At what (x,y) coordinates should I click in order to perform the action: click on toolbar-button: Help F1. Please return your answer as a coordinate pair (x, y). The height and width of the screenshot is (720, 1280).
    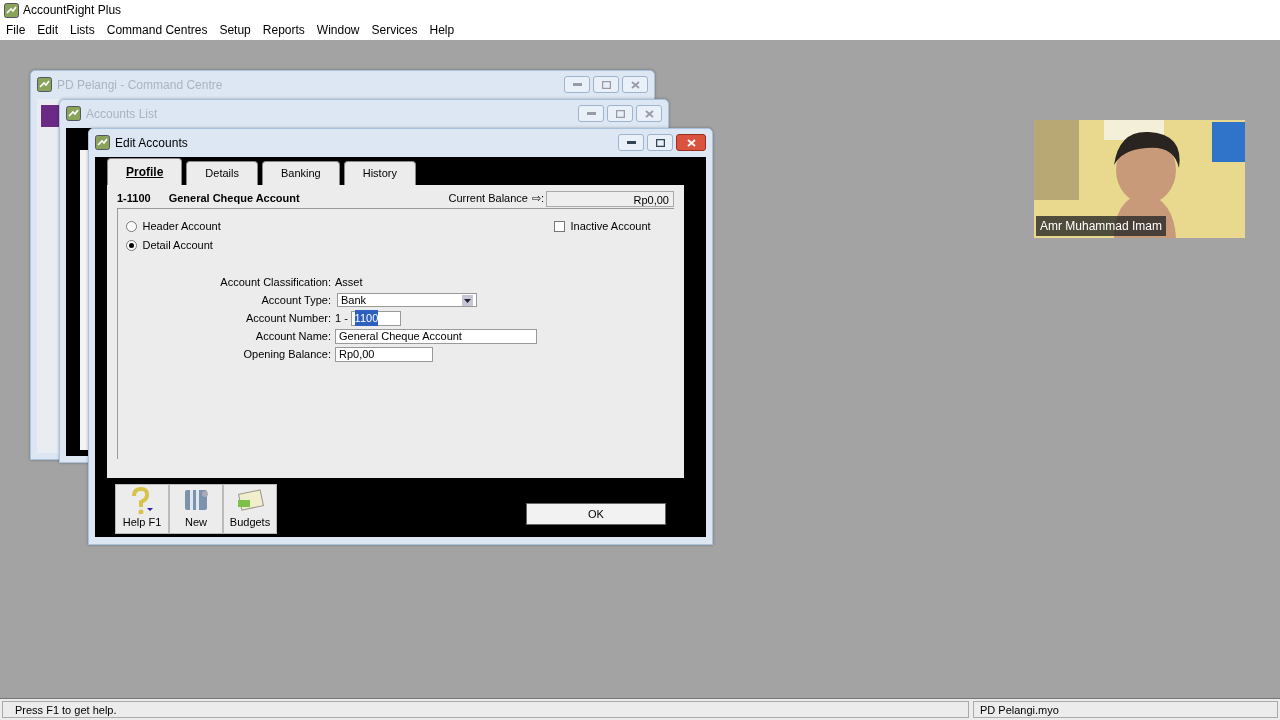
    Looking at the image, I should click on (142, 509).